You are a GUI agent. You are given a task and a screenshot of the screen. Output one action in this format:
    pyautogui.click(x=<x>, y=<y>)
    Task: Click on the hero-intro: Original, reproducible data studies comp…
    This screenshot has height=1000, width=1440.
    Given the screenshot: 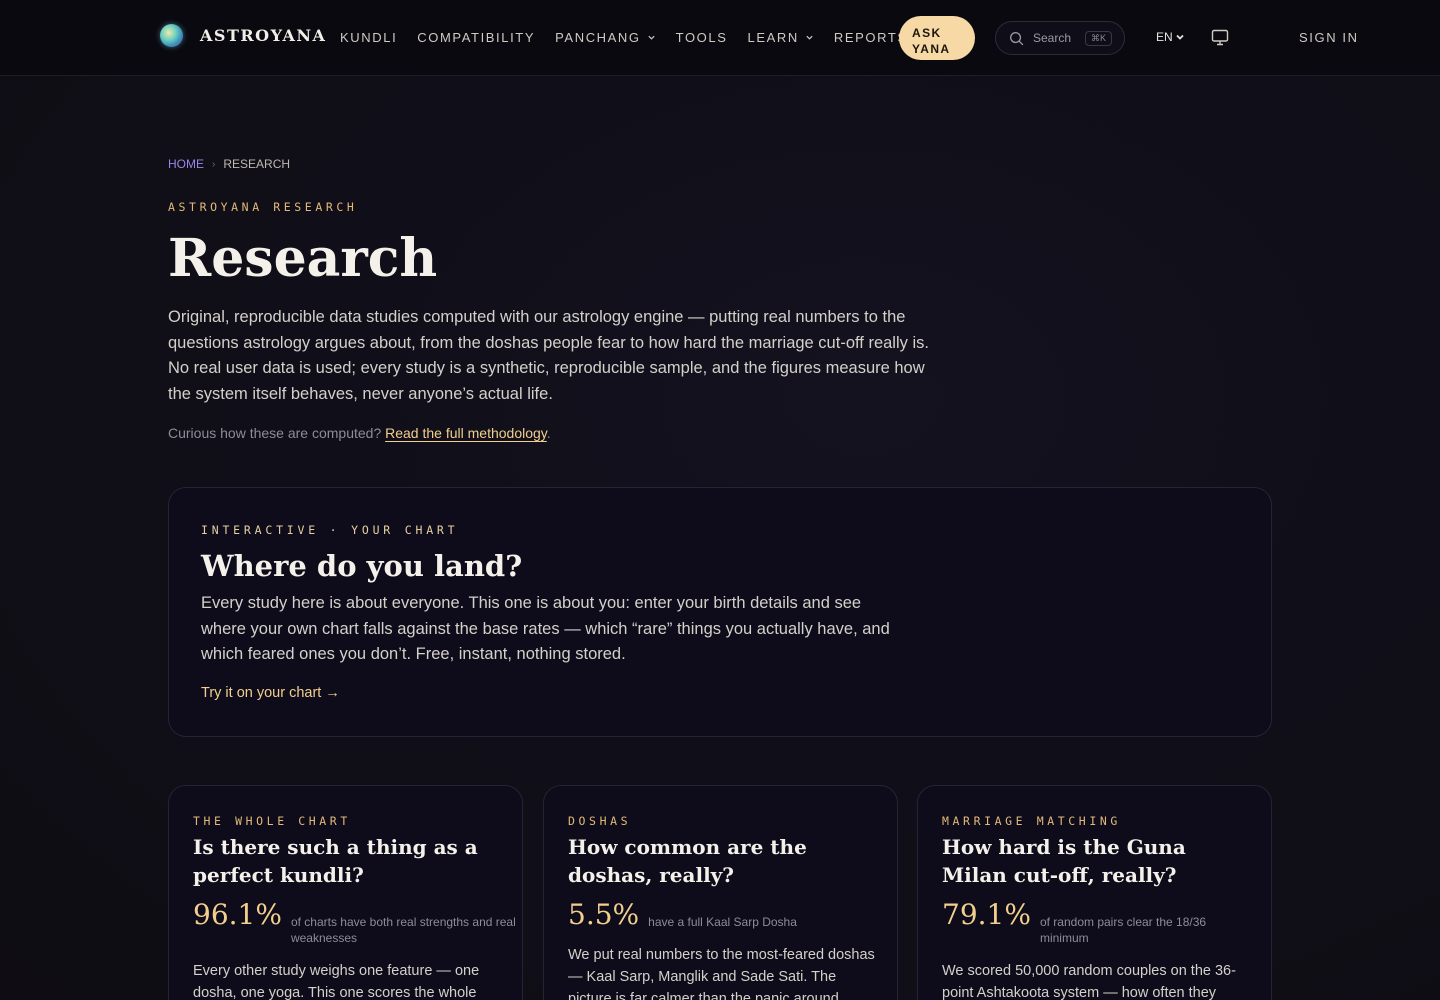 What is the action you would take?
    pyautogui.click(x=548, y=355)
    